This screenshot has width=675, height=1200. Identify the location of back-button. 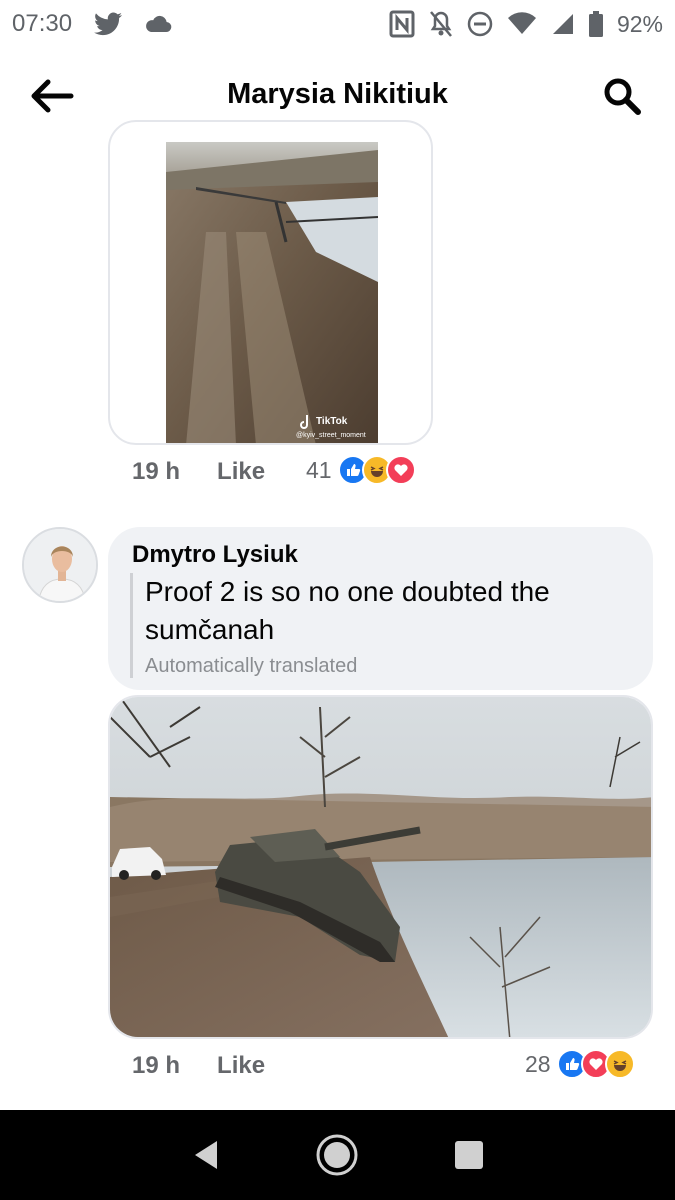
(52, 96).